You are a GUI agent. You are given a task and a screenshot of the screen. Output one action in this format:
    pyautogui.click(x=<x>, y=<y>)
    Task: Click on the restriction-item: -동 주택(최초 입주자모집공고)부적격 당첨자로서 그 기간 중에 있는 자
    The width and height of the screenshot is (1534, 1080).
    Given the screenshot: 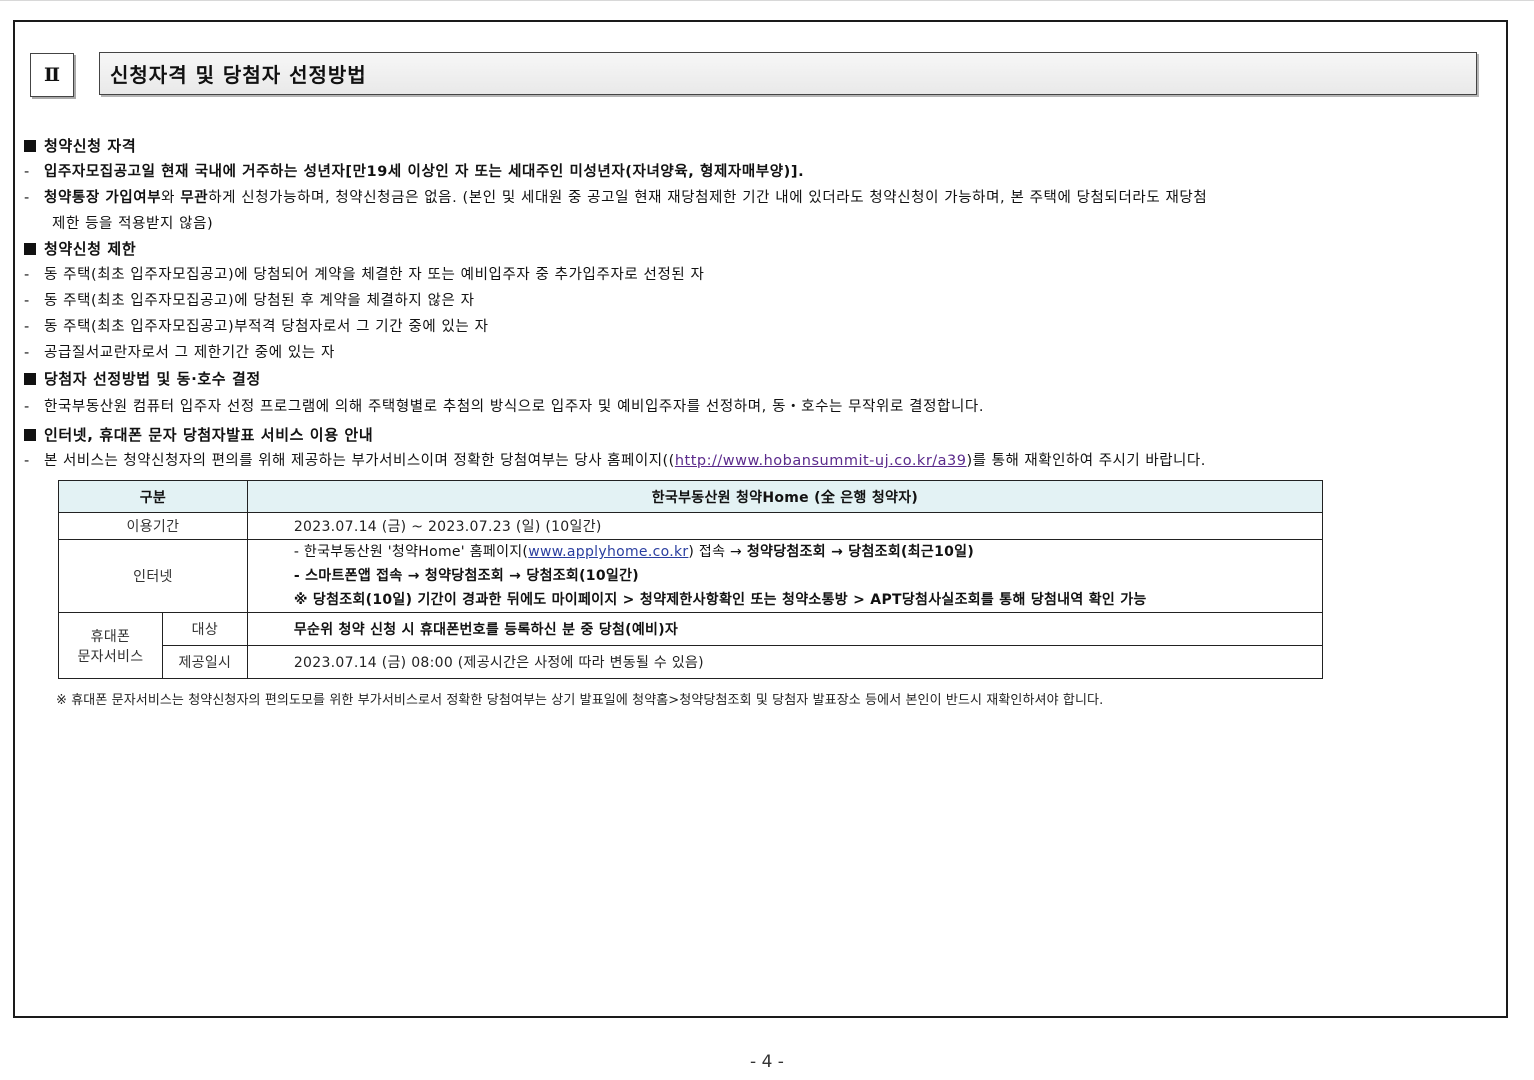 What is the action you would take?
    pyautogui.click(x=256, y=327)
    